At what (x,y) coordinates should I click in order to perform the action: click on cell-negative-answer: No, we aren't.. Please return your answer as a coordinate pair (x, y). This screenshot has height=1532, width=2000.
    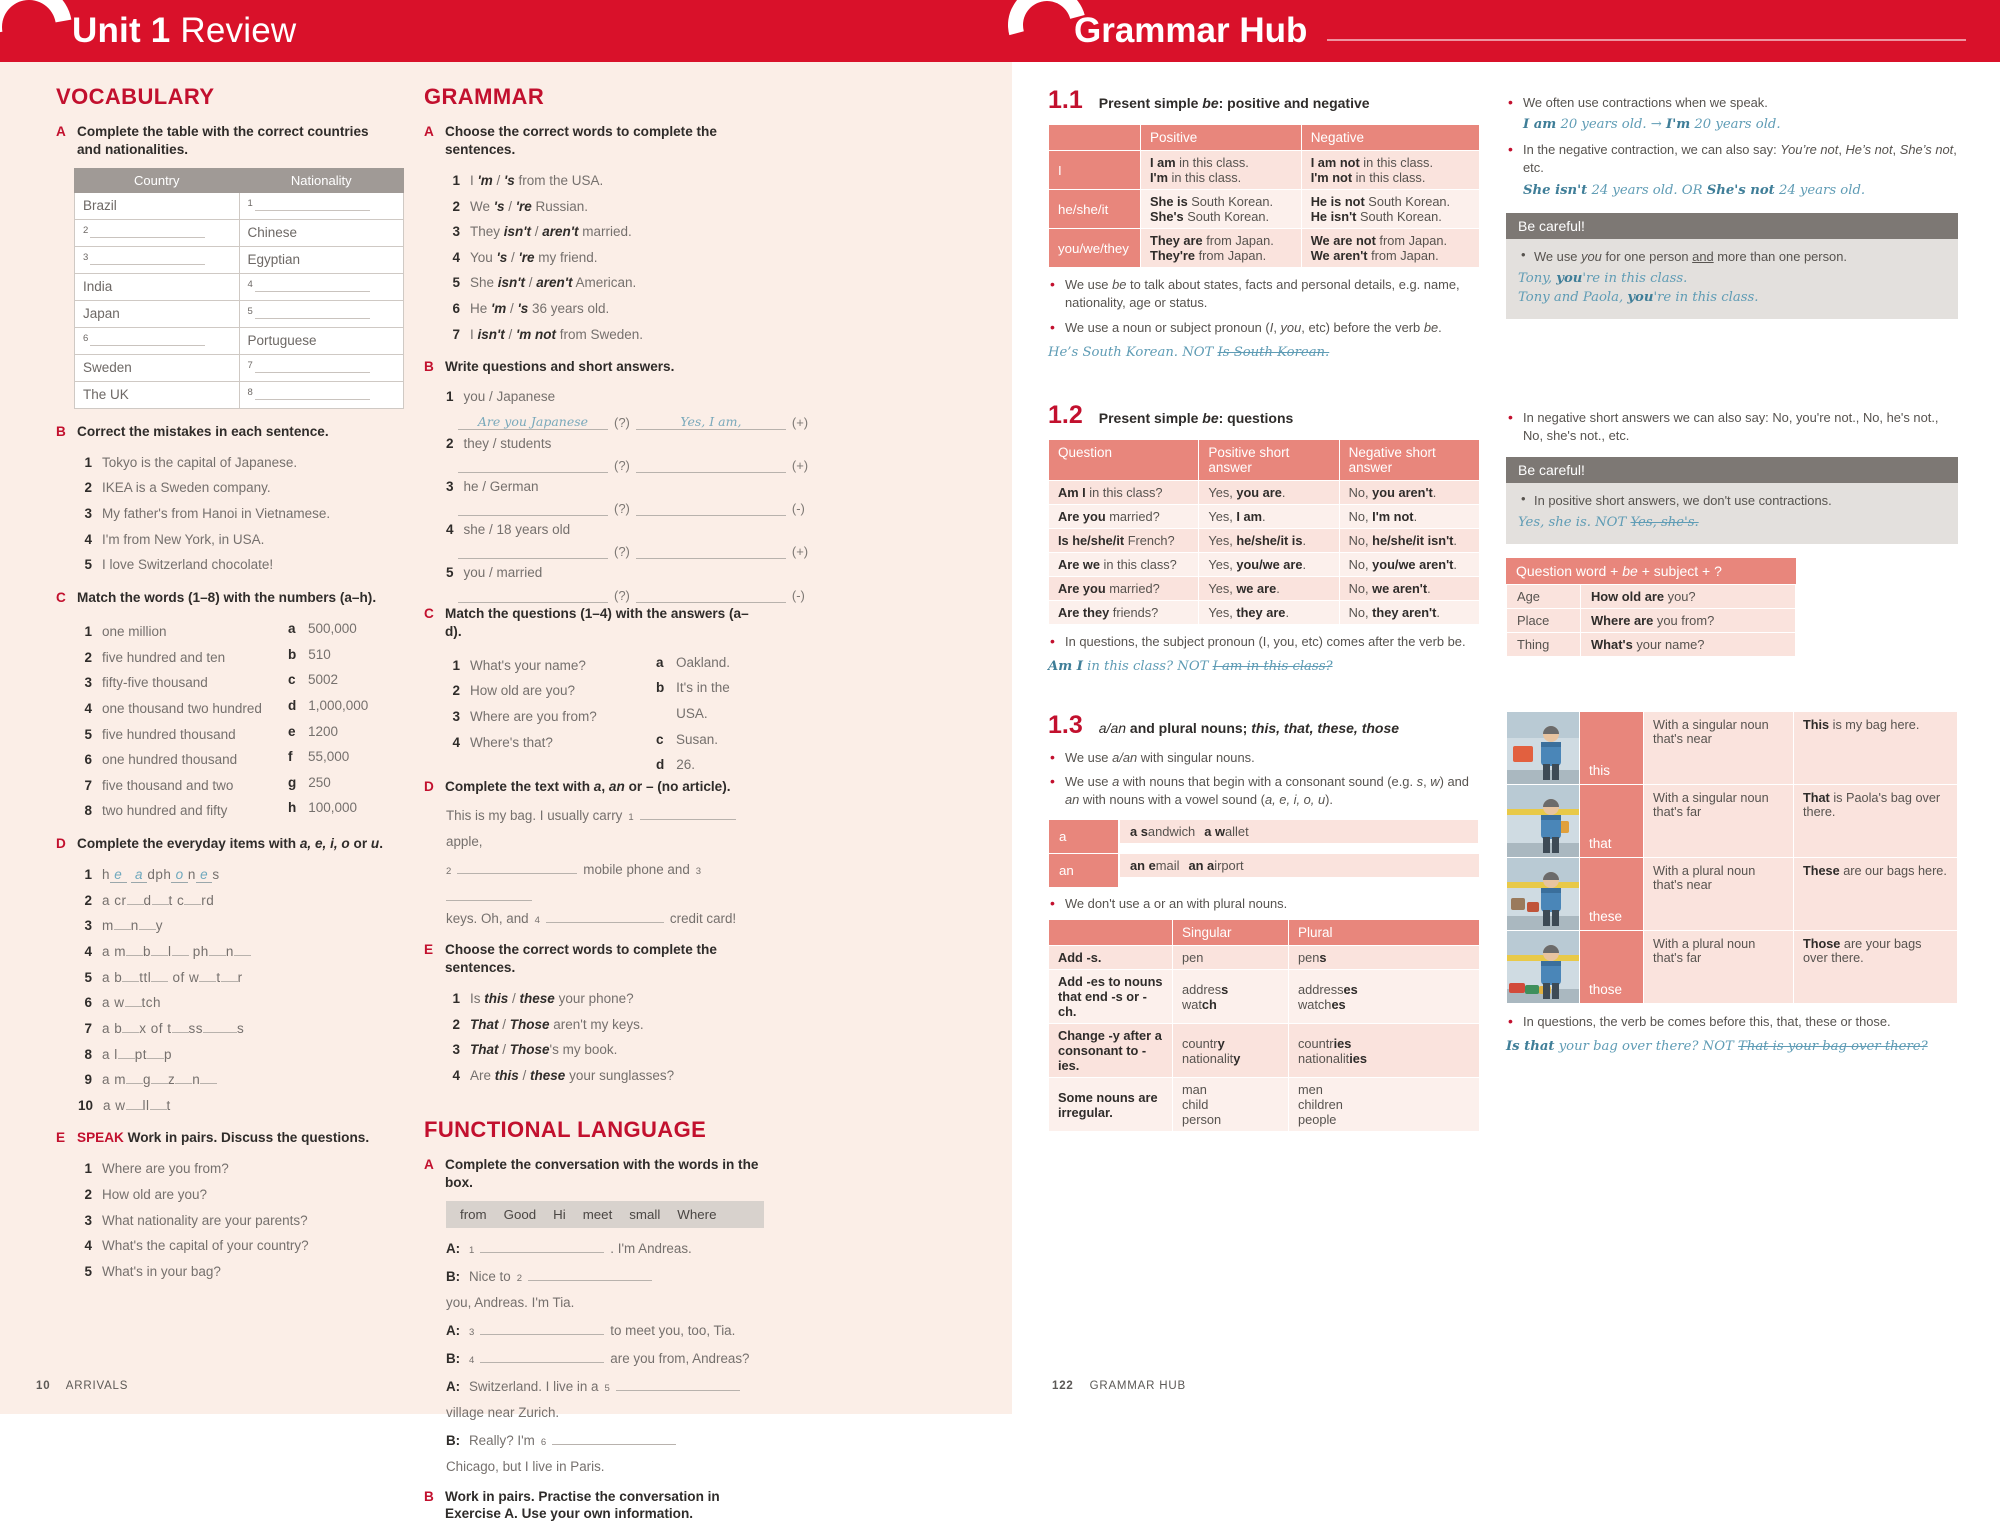
    Looking at the image, I should click on (1409, 588).